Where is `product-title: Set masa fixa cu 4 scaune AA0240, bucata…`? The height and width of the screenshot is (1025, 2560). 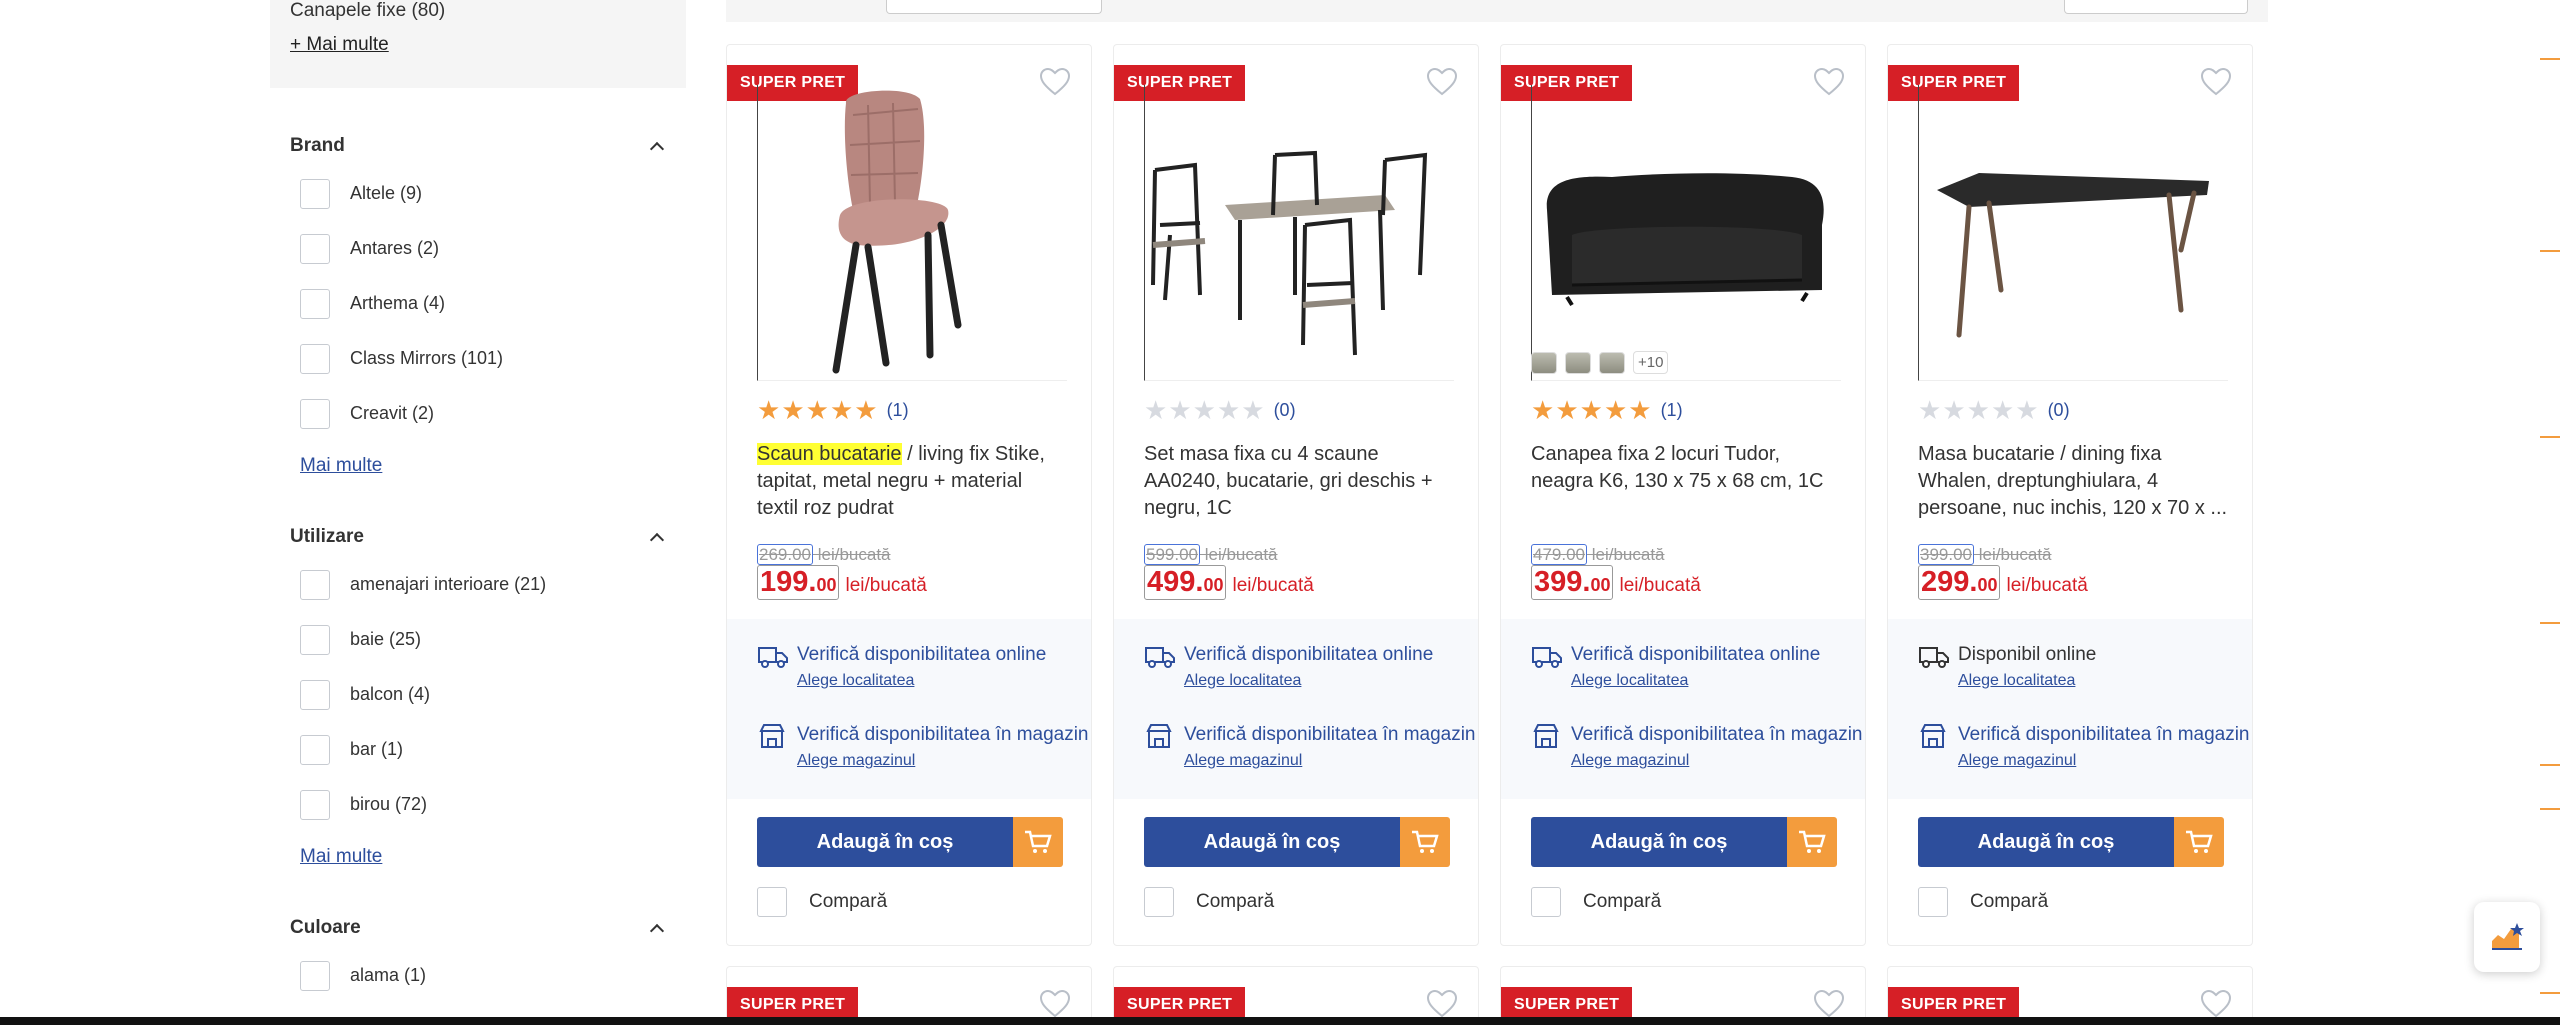
product-title: Set masa fixa cu 4 scaune AA0240, bucata… is located at coordinates (1299, 481).